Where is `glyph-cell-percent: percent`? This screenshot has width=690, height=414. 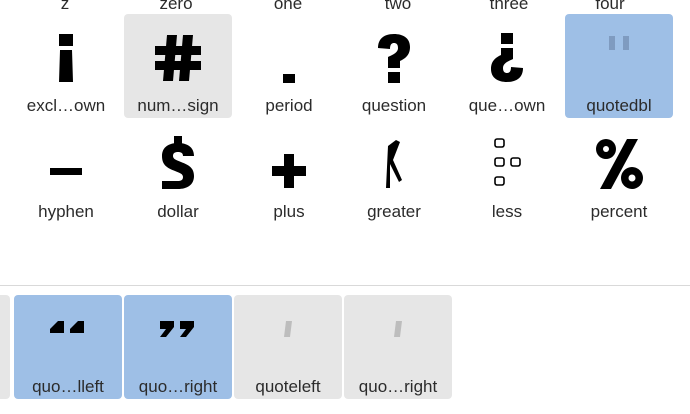
glyph-cell-percent: percent is located at coordinates (619, 172).